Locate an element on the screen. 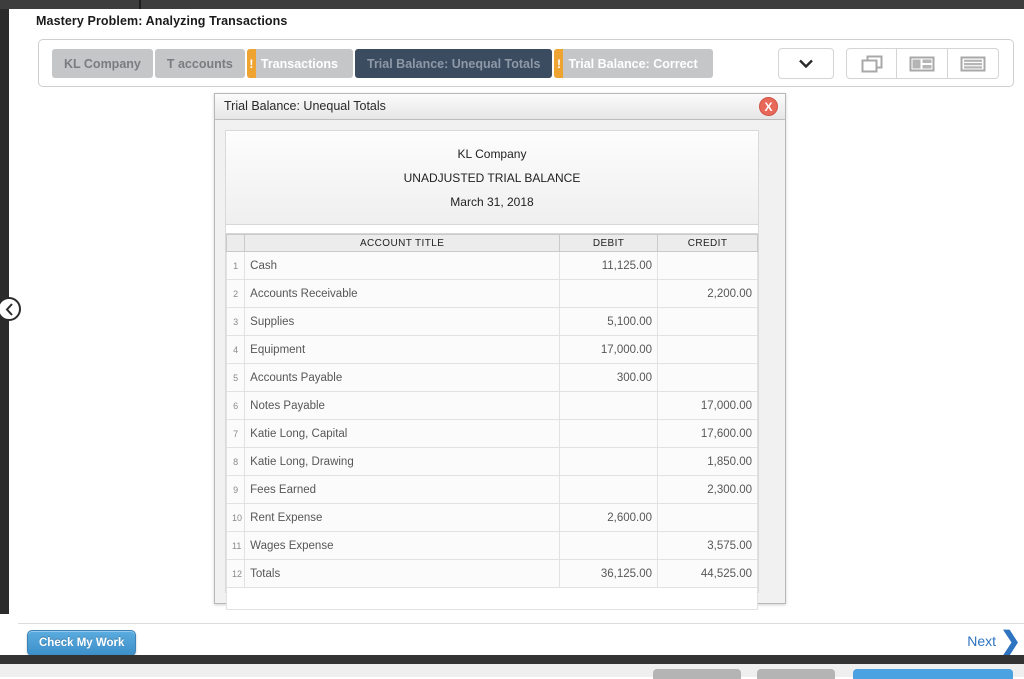 This screenshot has height=679, width=1024. row-number: 9 is located at coordinates (235, 489).